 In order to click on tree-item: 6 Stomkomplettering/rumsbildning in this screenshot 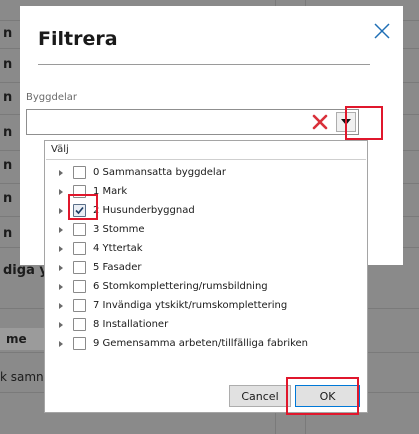, I will do `click(162, 286)`.